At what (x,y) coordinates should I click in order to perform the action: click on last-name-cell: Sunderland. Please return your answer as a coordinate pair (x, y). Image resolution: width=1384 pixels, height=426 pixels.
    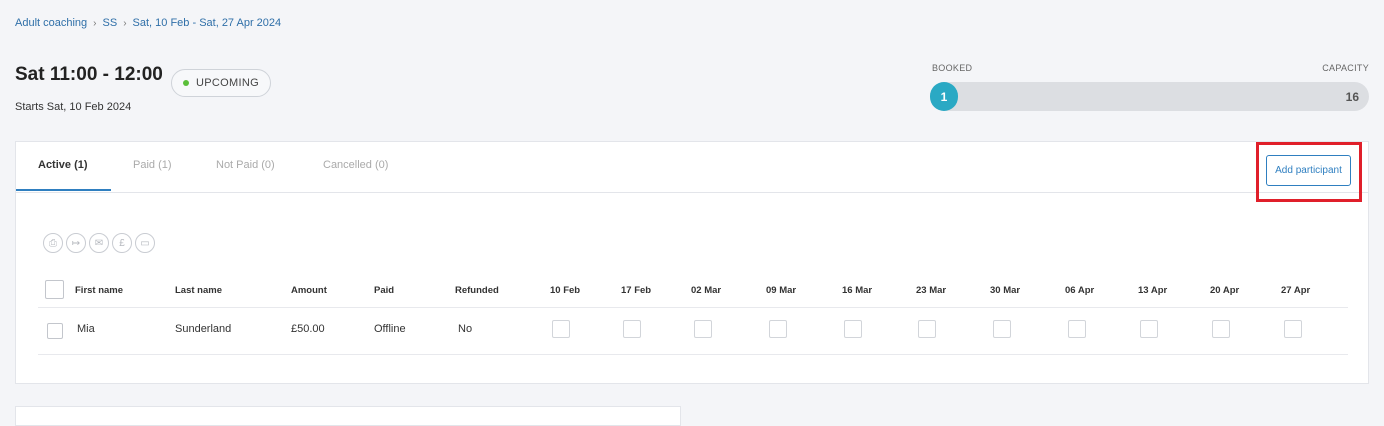
    Looking at the image, I should click on (203, 329).